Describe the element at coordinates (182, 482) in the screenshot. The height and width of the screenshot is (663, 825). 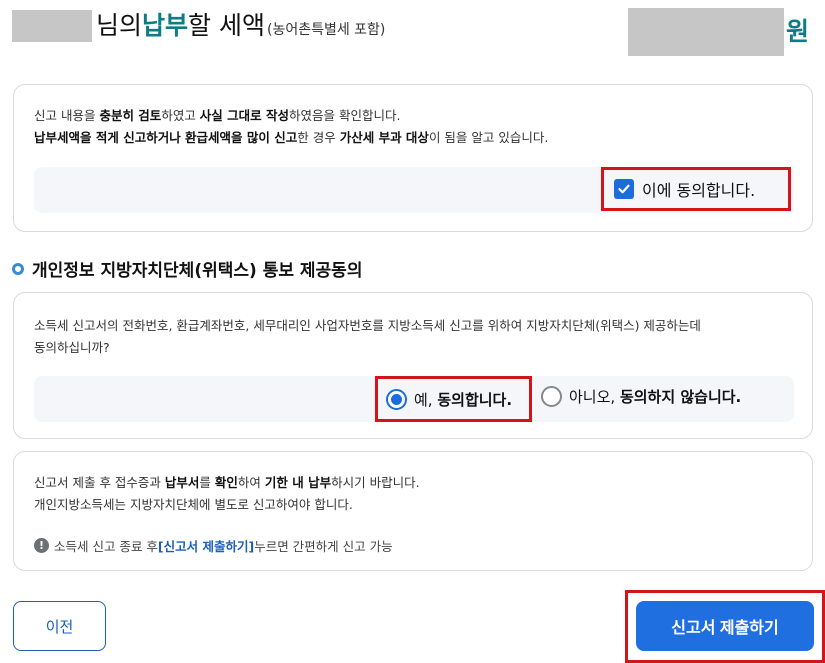
I see `text-segment-bold: 납부서` at that location.